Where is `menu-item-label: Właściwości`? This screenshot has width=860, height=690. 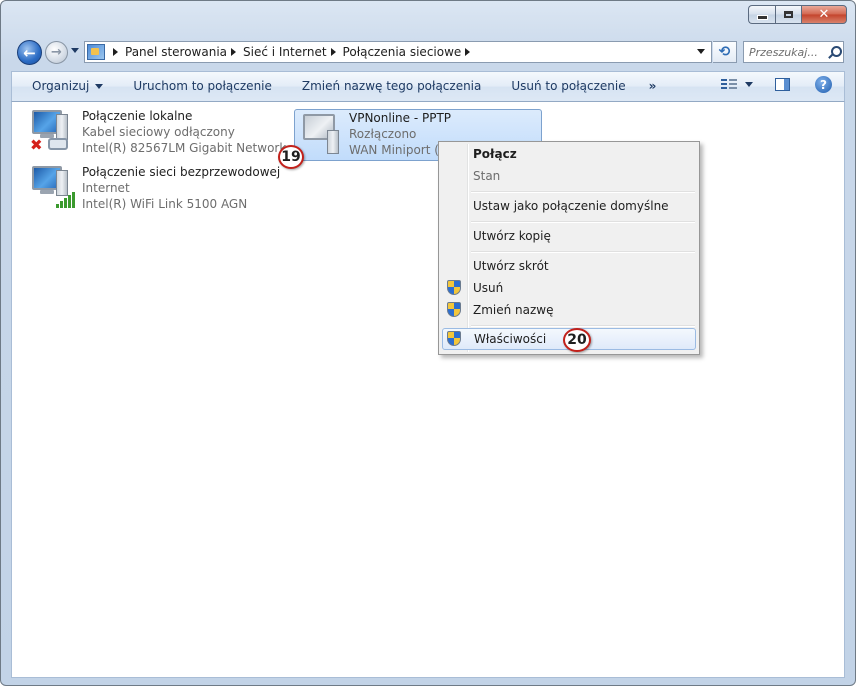 menu-item-label: Właściwości is located at coordinates (510, 339).